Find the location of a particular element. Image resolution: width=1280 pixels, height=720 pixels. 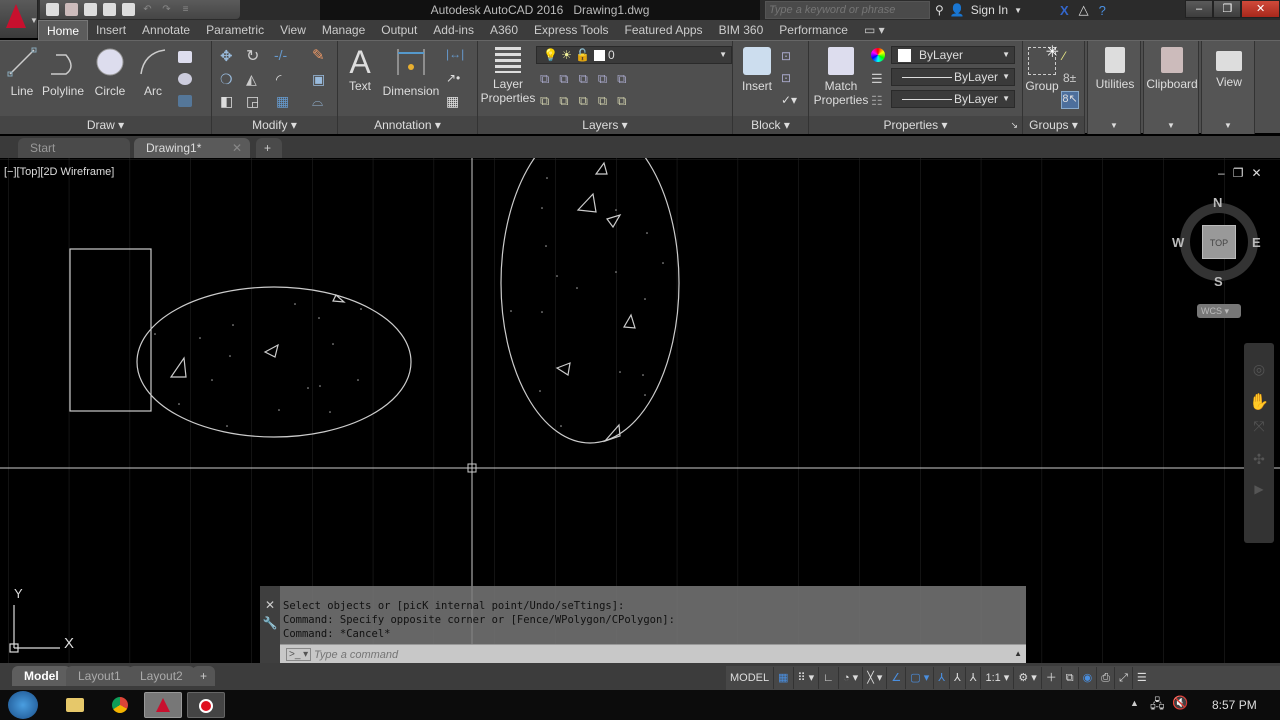

hatch-icon is located at coordinates (185, 101).